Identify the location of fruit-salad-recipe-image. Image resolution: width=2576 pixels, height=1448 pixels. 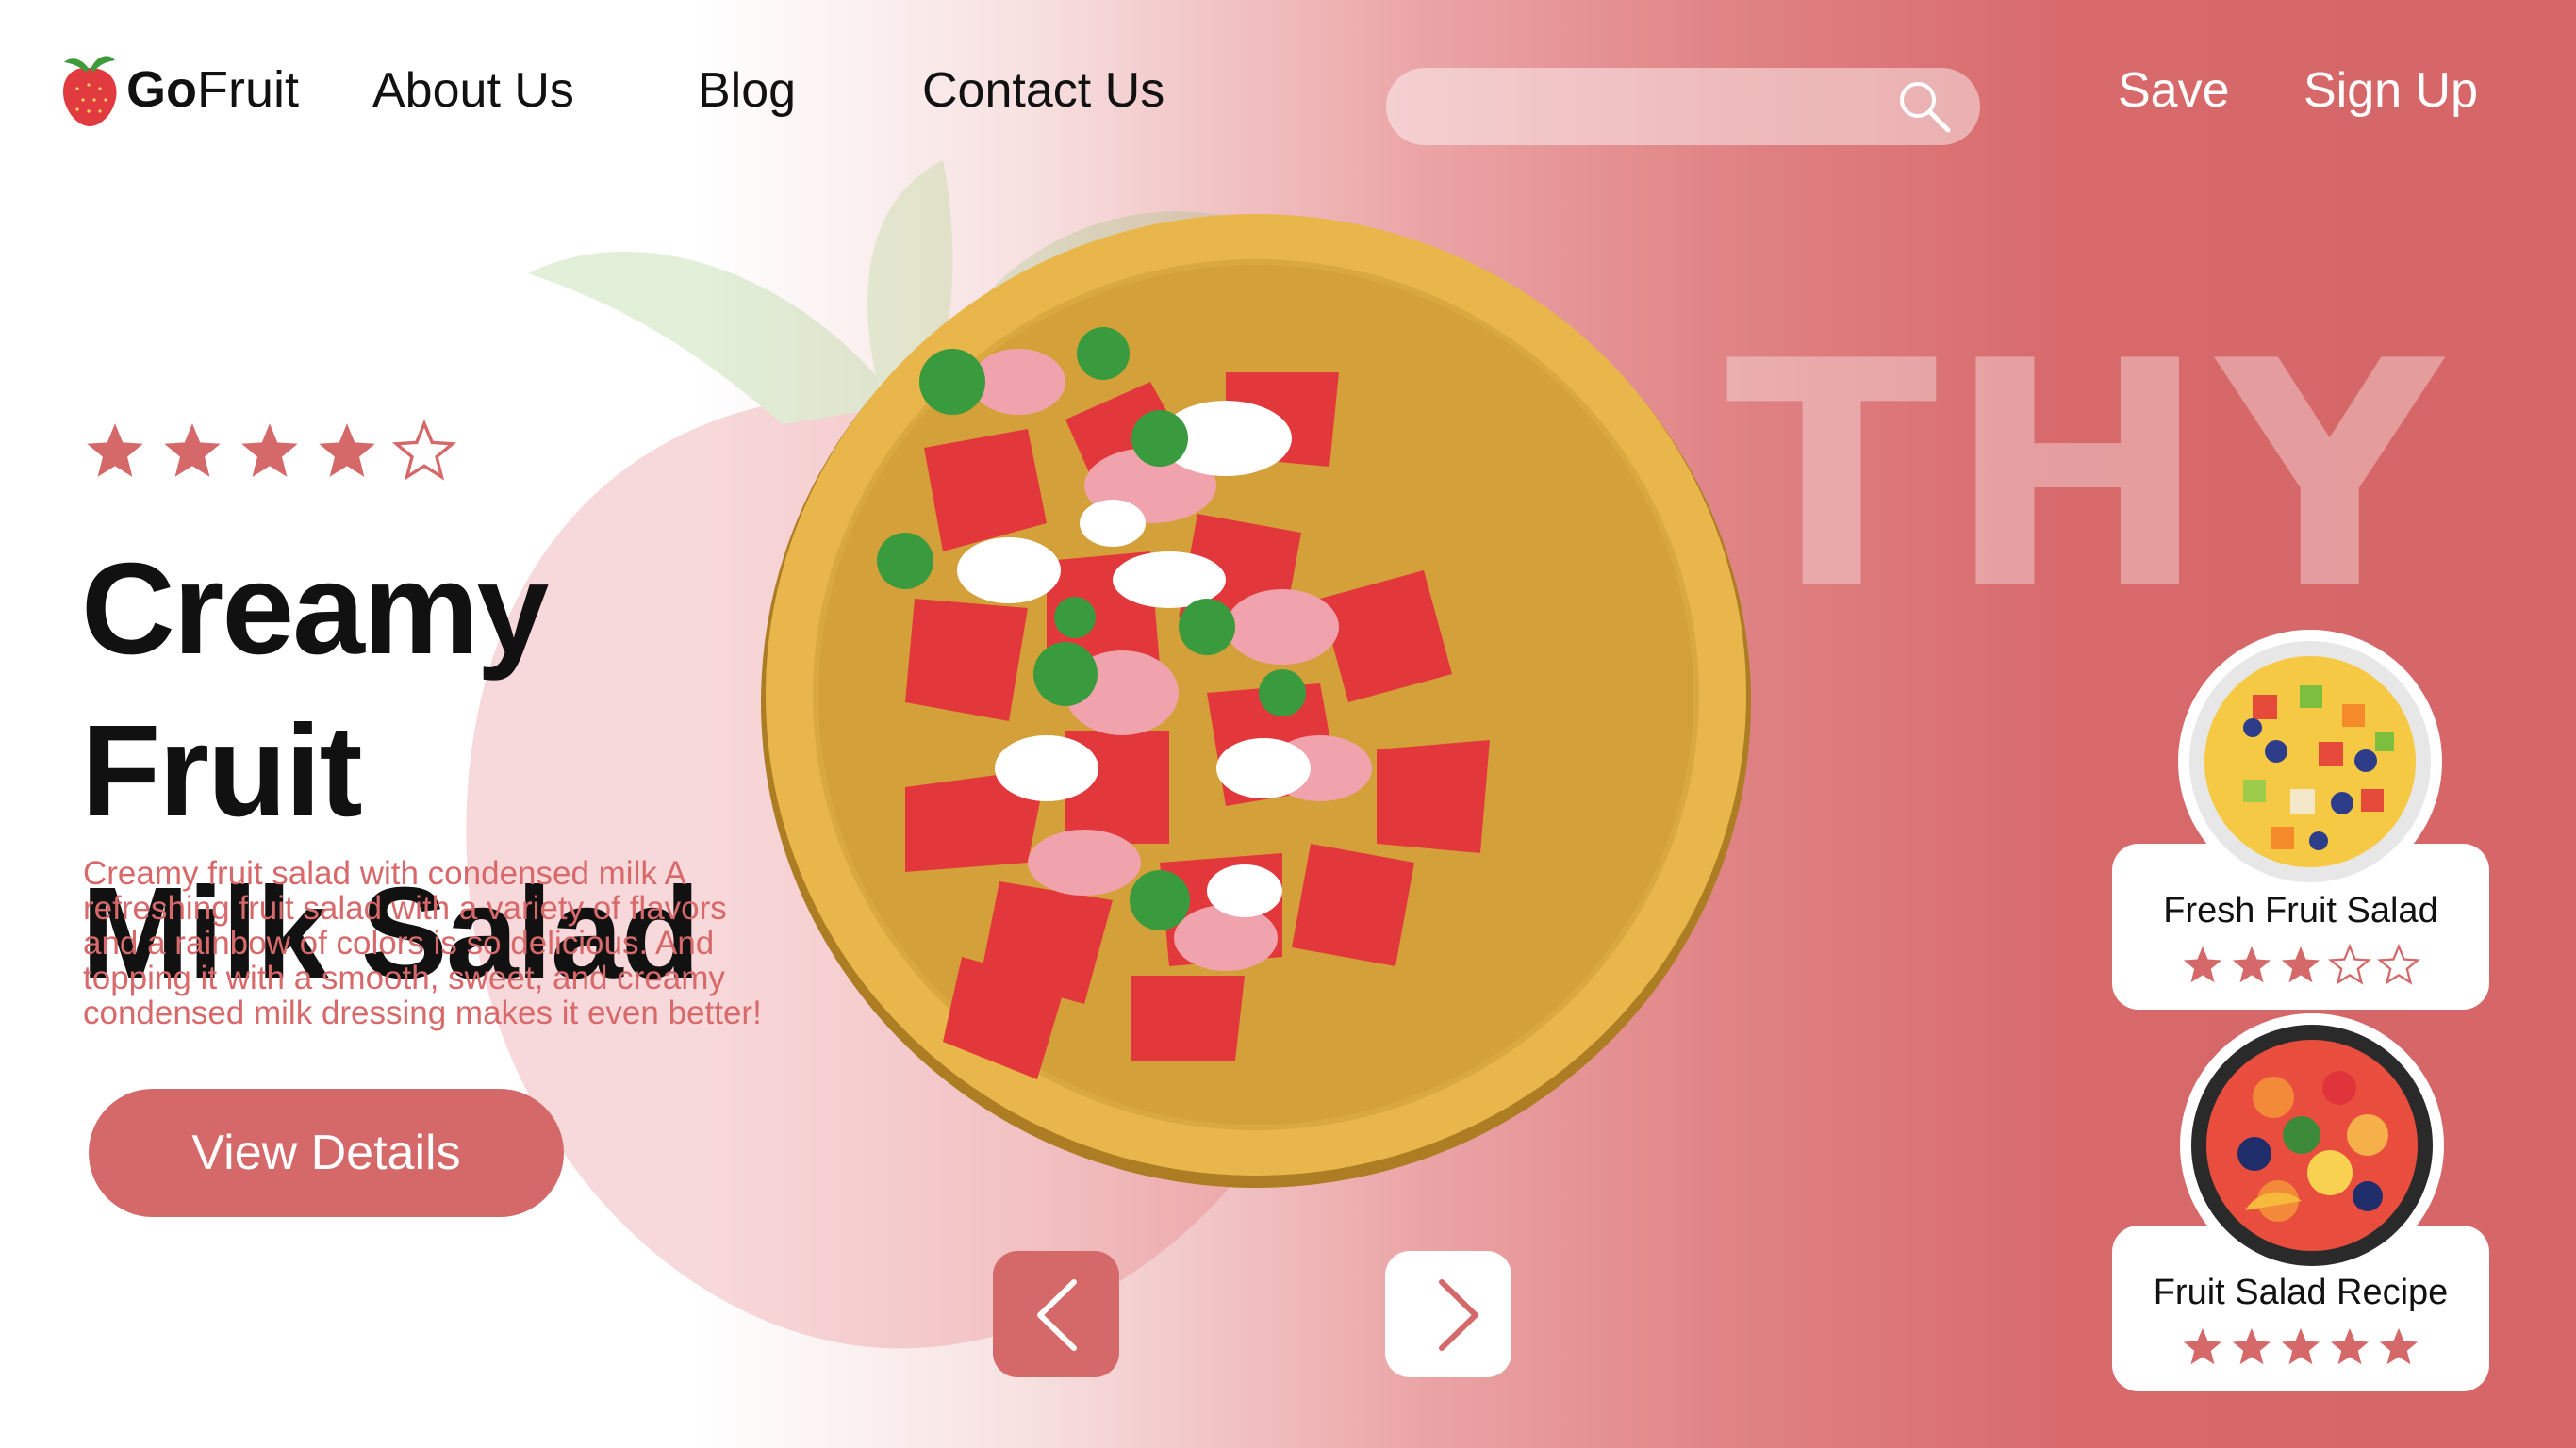
(2312, 1145).